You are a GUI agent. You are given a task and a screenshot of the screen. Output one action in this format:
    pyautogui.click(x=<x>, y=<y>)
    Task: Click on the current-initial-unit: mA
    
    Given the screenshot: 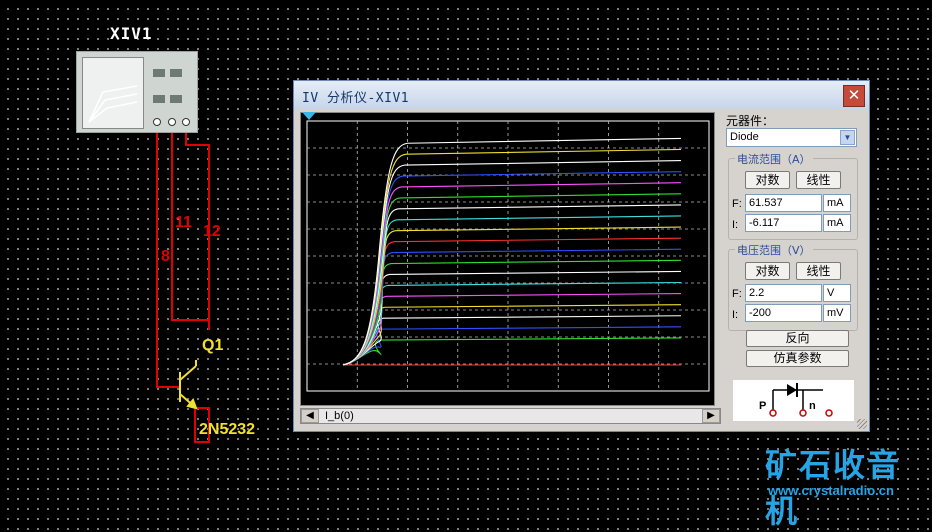 What is the action you would take?
    pyautogui.click(x=837, y=223)
    